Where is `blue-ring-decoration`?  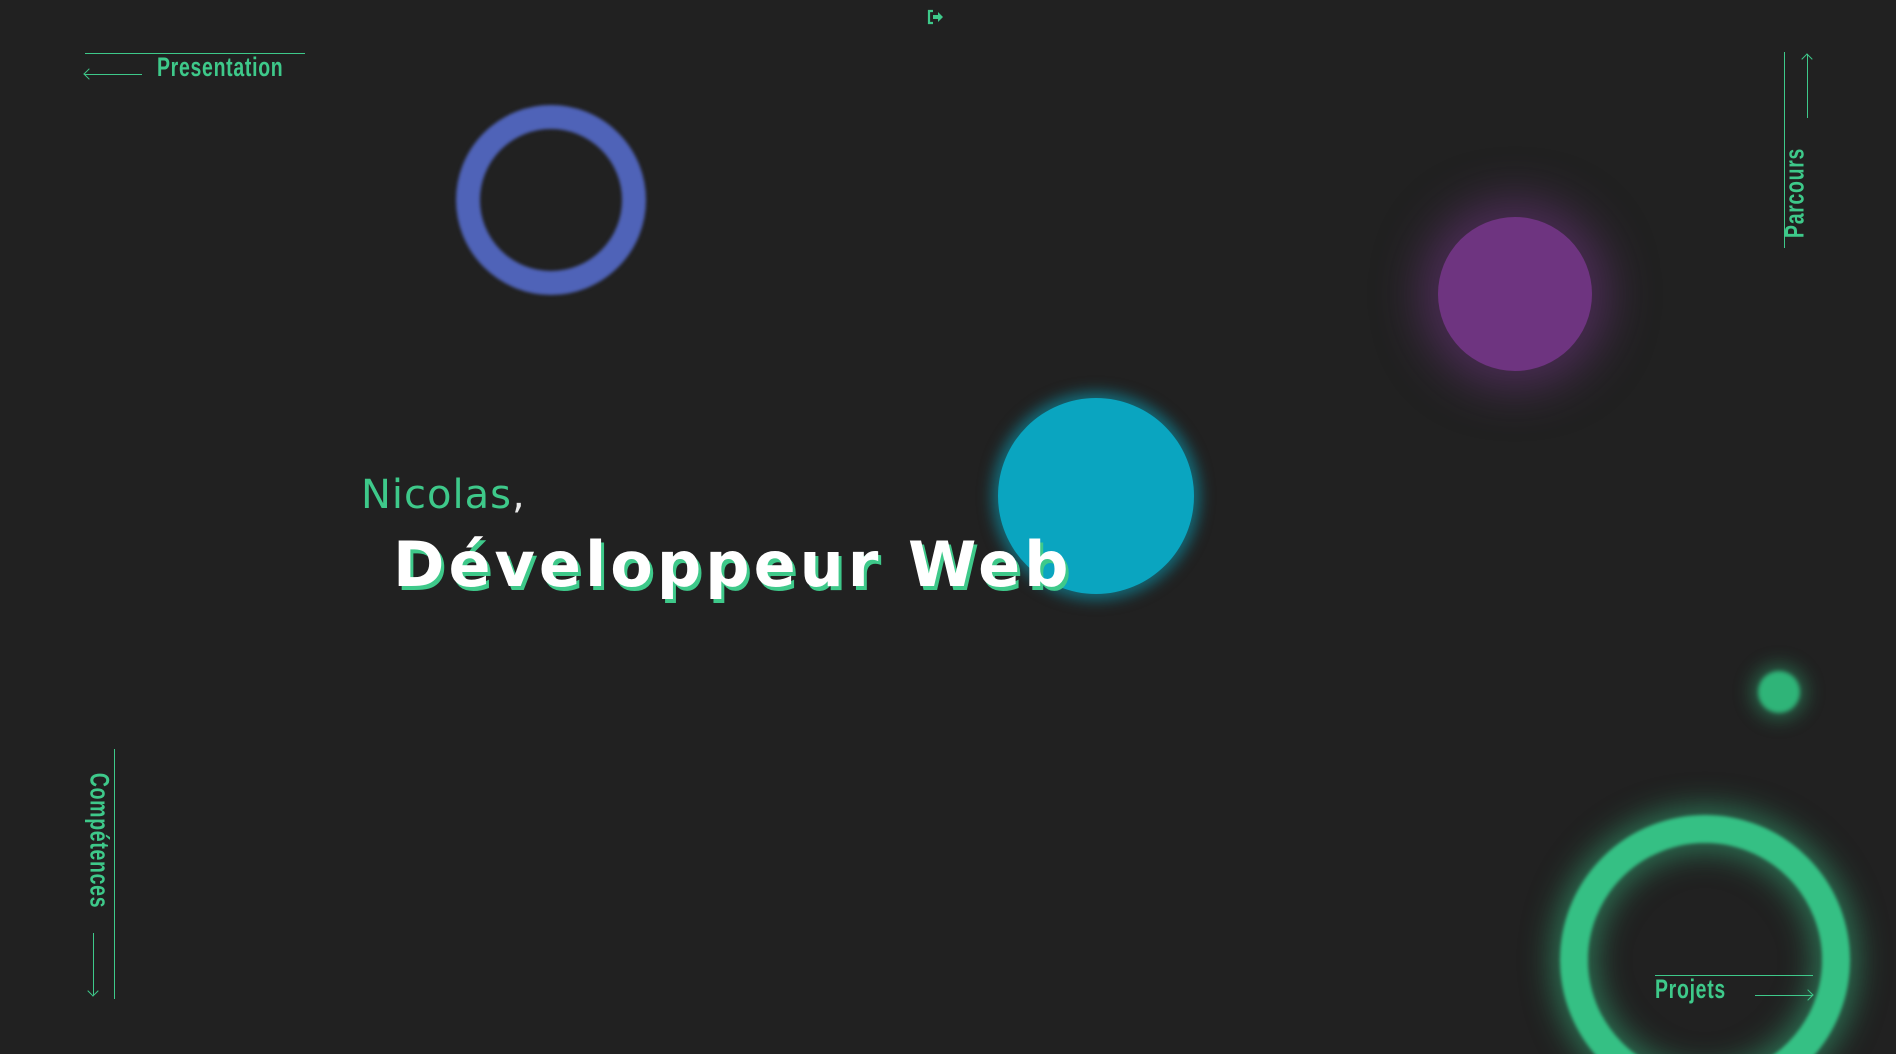 blue-ring-decoration is located at coordinates (551, 200).